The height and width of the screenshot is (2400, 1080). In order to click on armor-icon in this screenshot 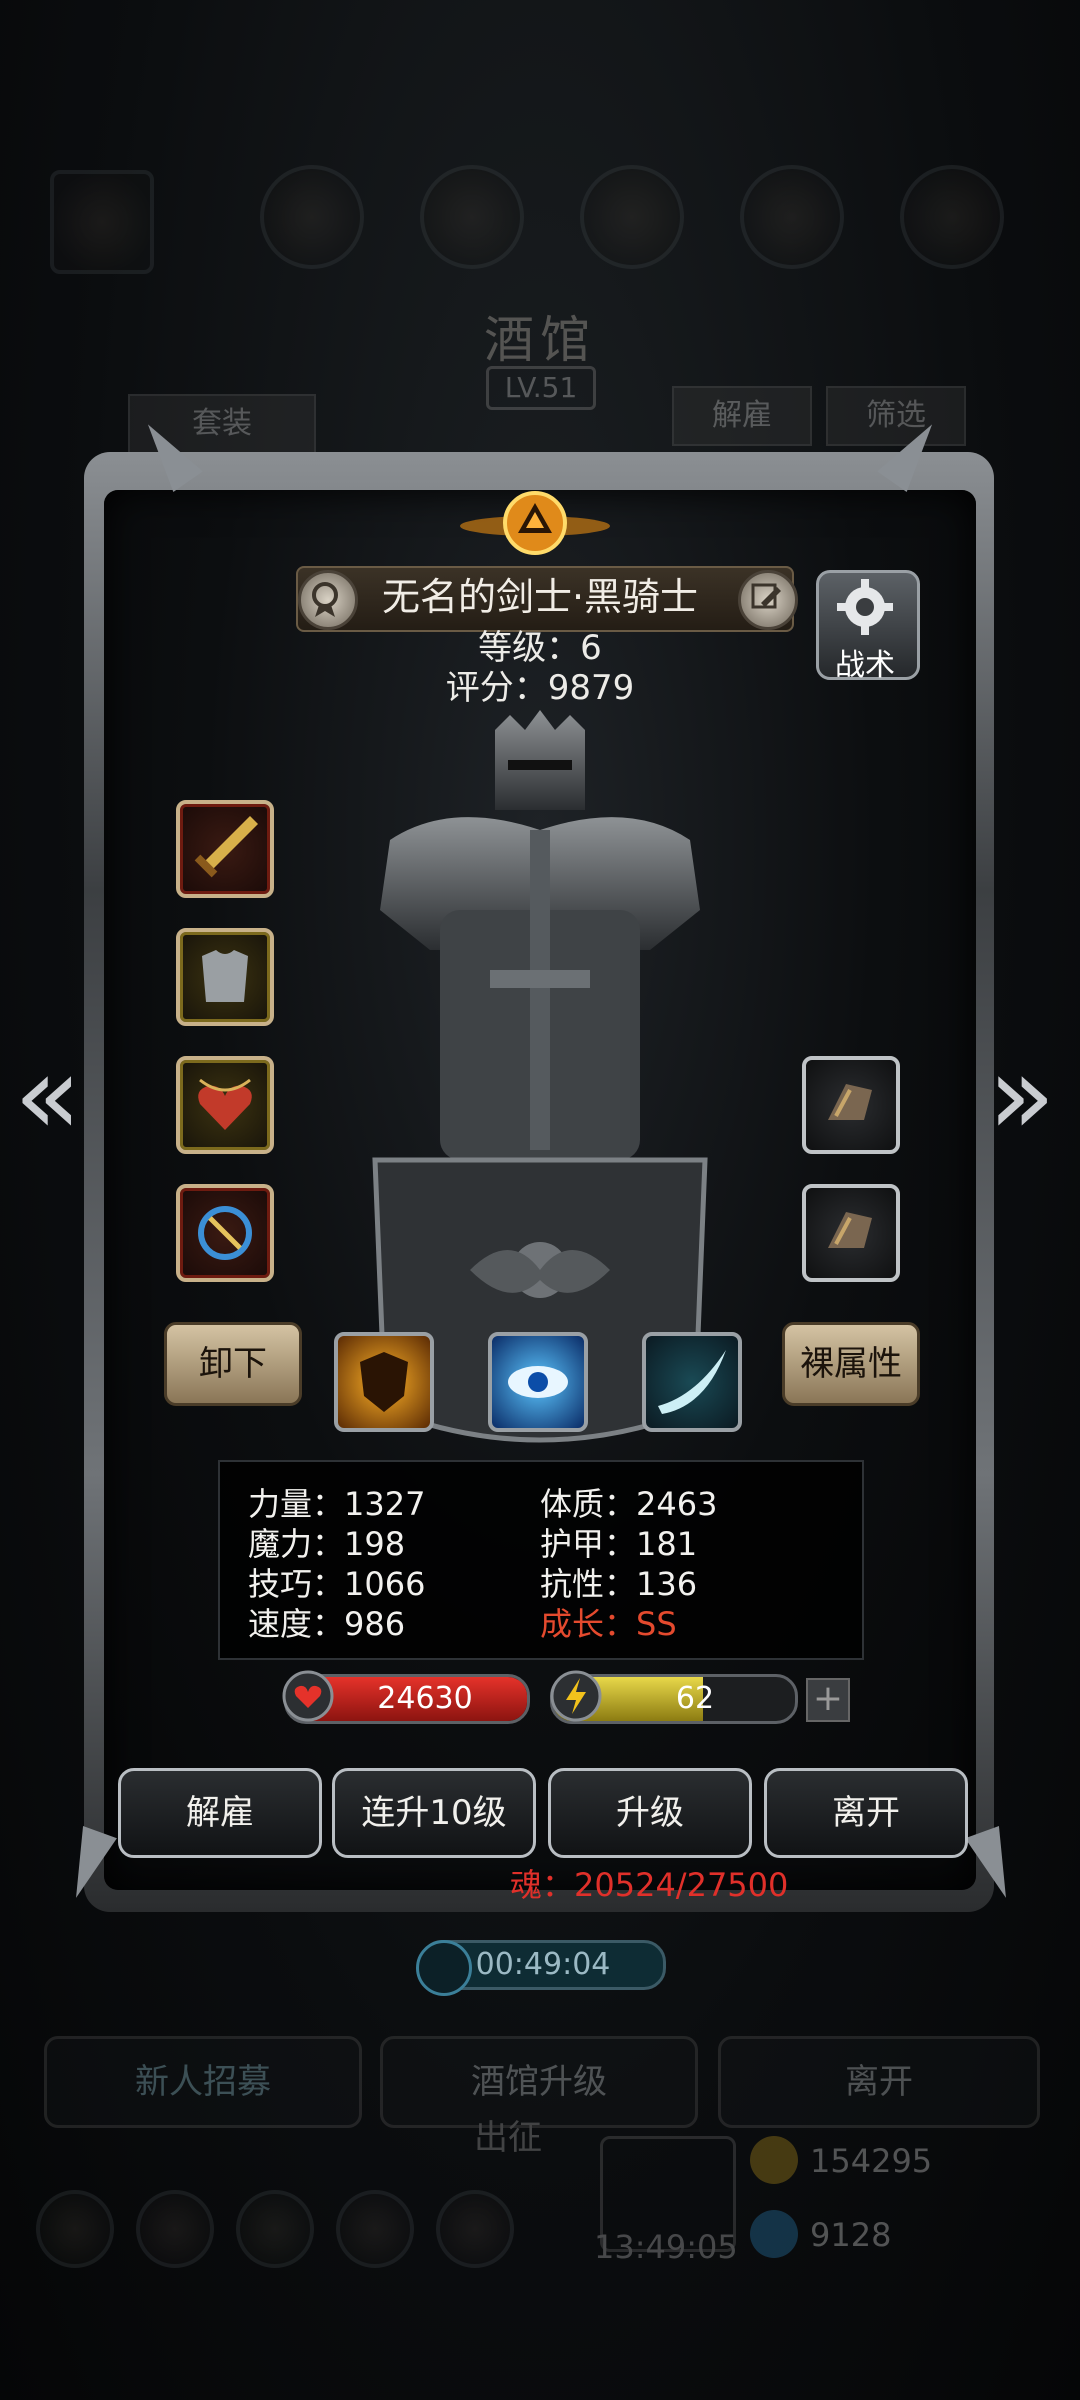, I will do `click(225, 976)`.